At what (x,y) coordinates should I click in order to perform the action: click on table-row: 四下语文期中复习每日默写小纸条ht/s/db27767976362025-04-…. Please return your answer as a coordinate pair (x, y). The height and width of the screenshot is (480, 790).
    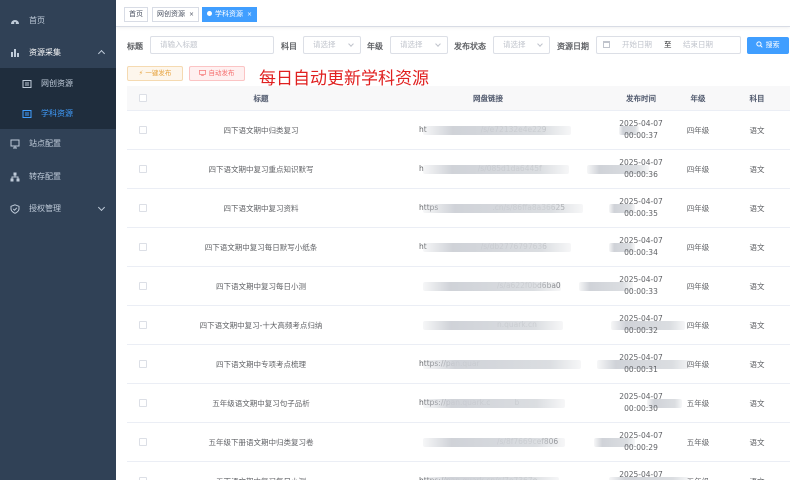
    Looking at the image, I should click on (458, 247).